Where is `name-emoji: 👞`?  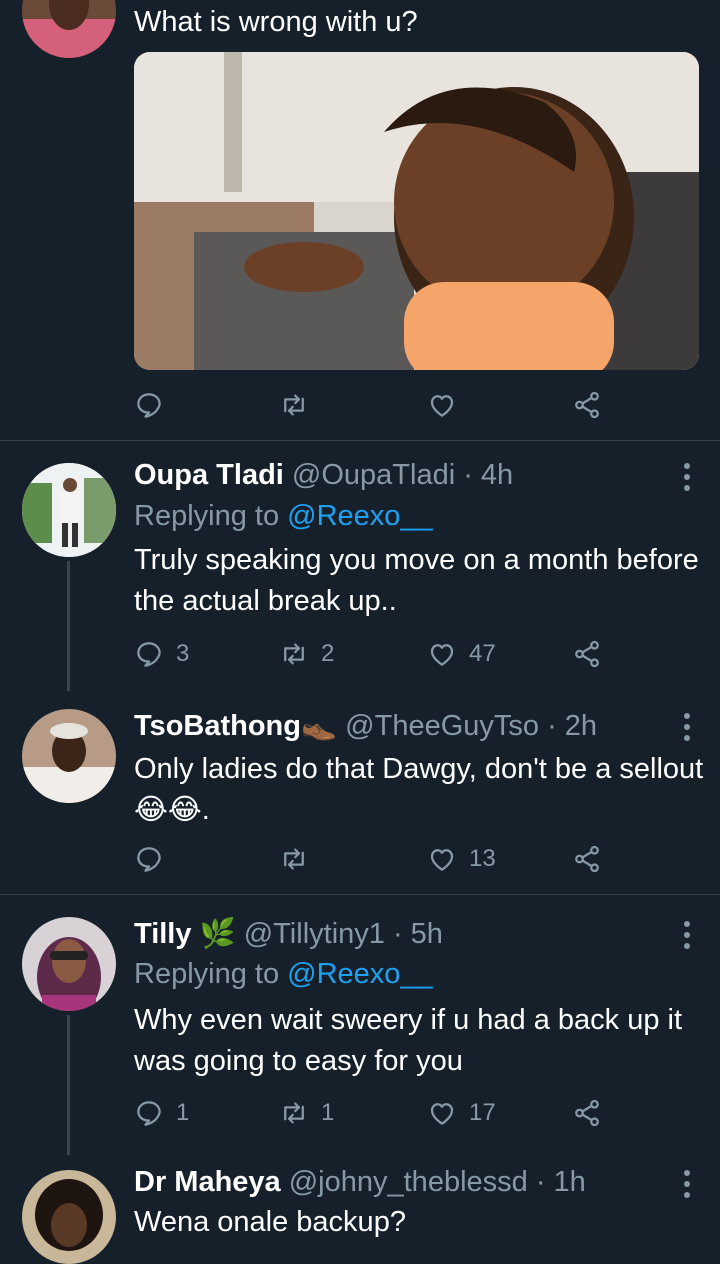 name-emoji: 👞 is located at coordinates (319, 726).